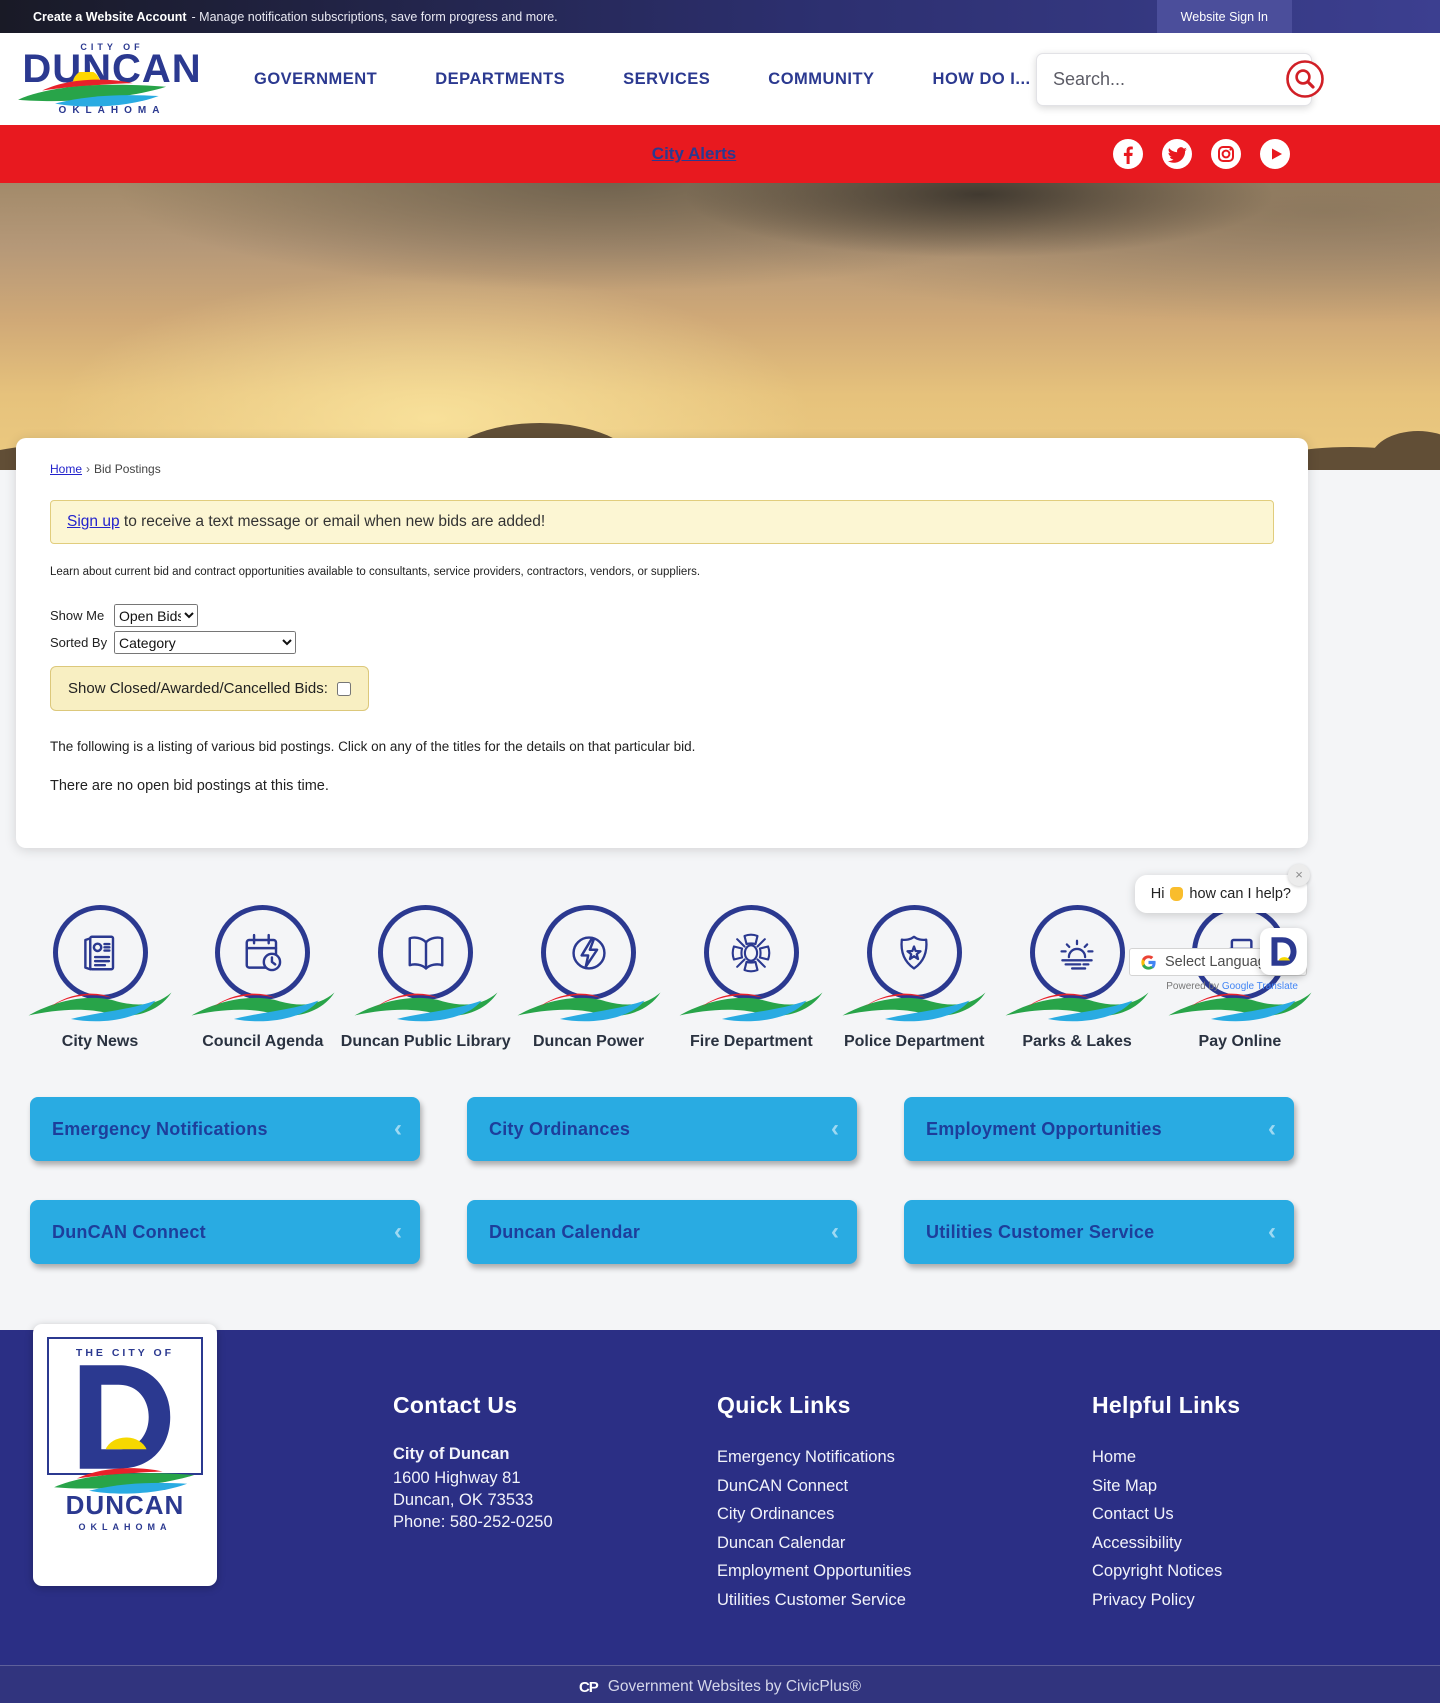 Image resolution: width=1440 pixels, height=1703 pixels. Describe the element at coordinates (832, 1486) in the screenshot. I see `footer-link-duncan-connect: DunCAN Connect` at that location.